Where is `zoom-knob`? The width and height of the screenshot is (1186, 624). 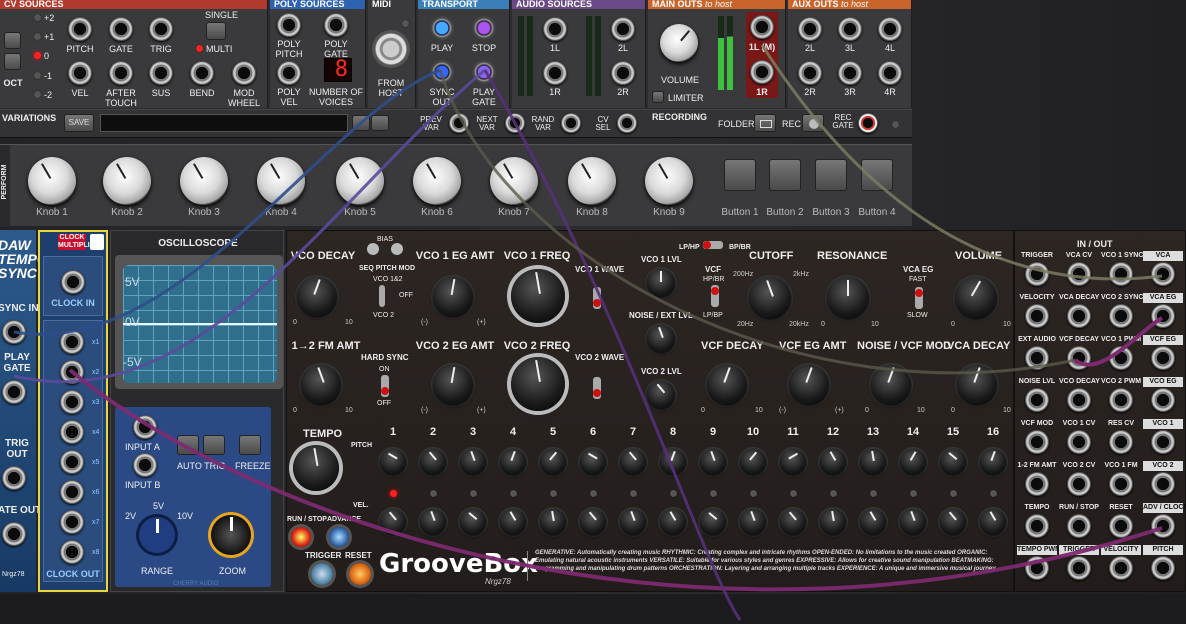 zoom-knob is located at coordinates (231, 535).